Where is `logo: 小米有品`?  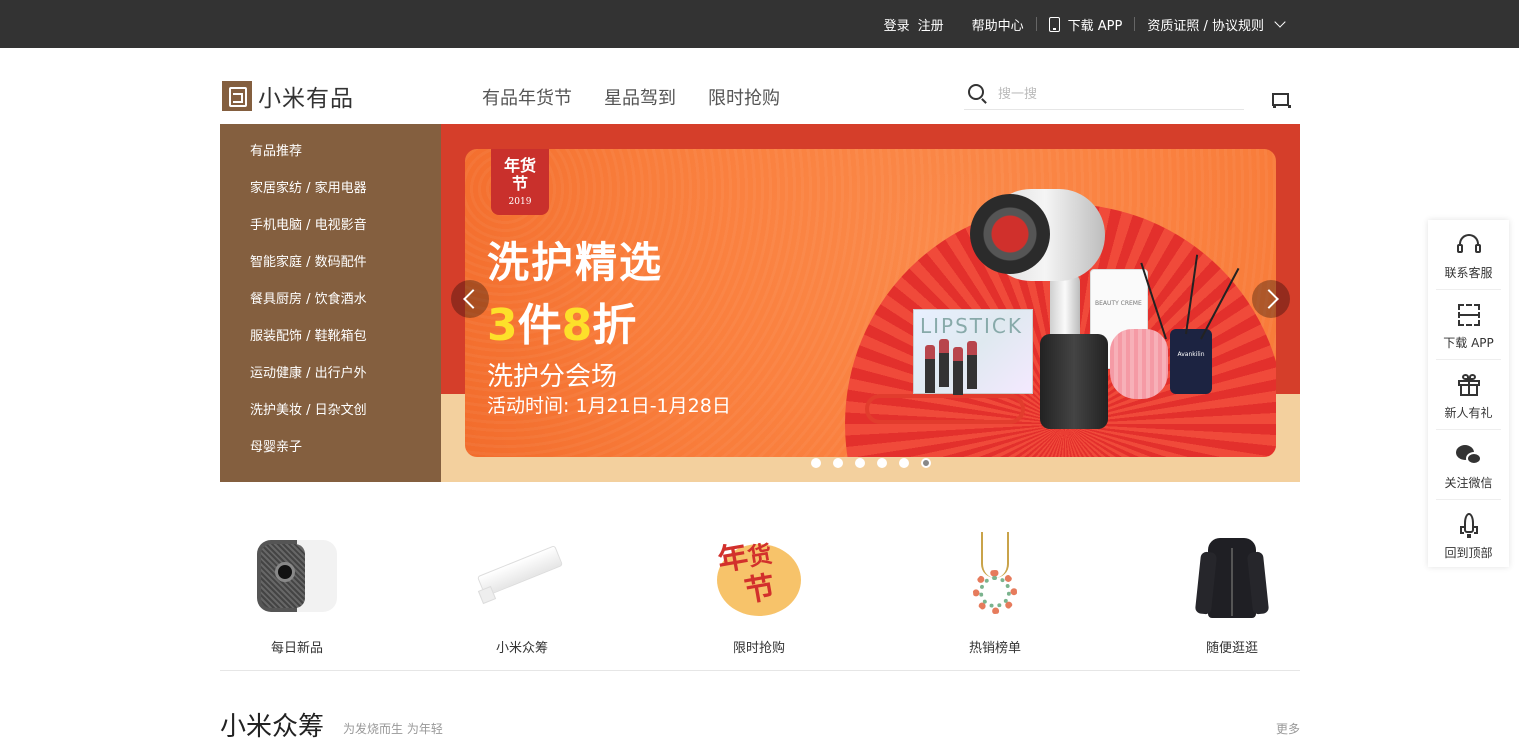 logo: 小米有品 is located at coordinates (288, 96).